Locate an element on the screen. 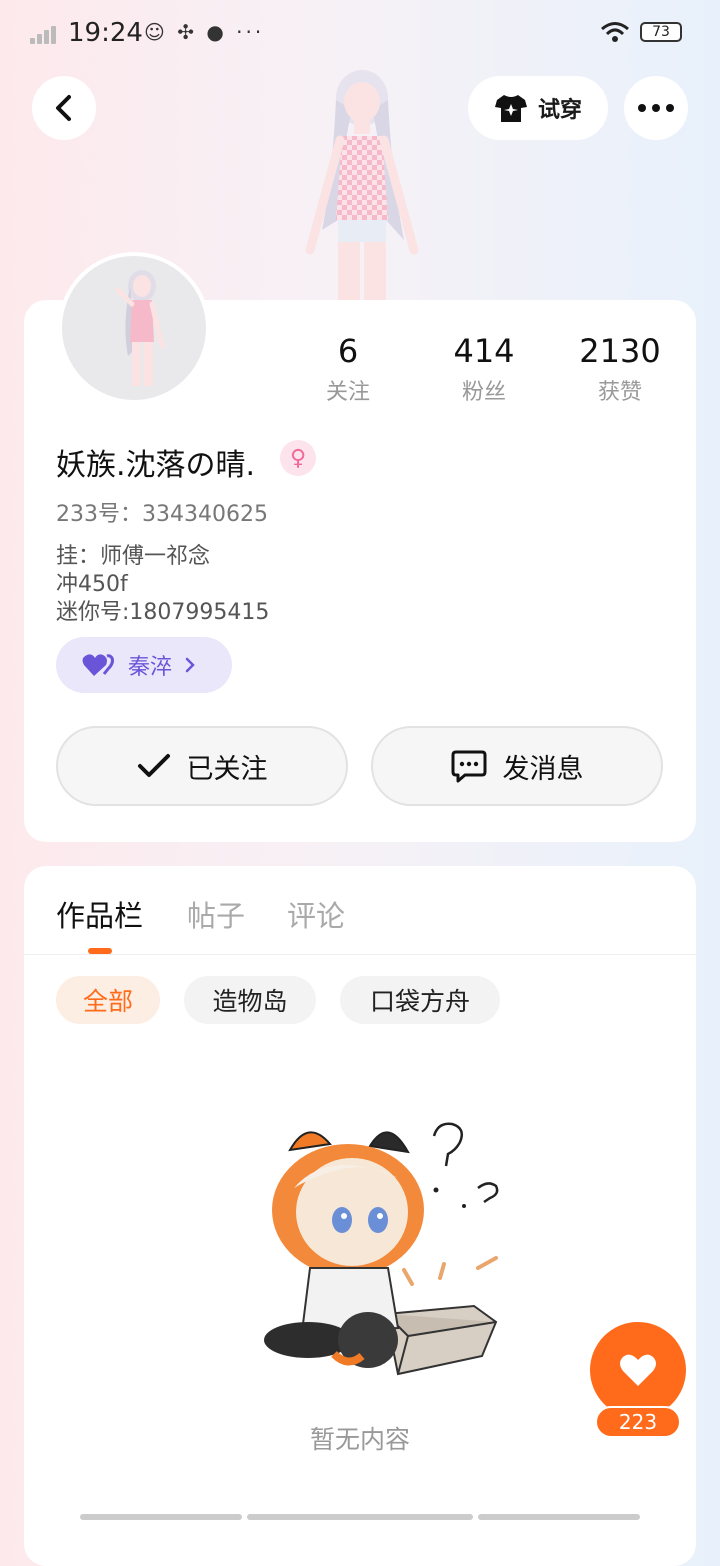  battery-indicator: 73 is located at coordinates (661, 32).